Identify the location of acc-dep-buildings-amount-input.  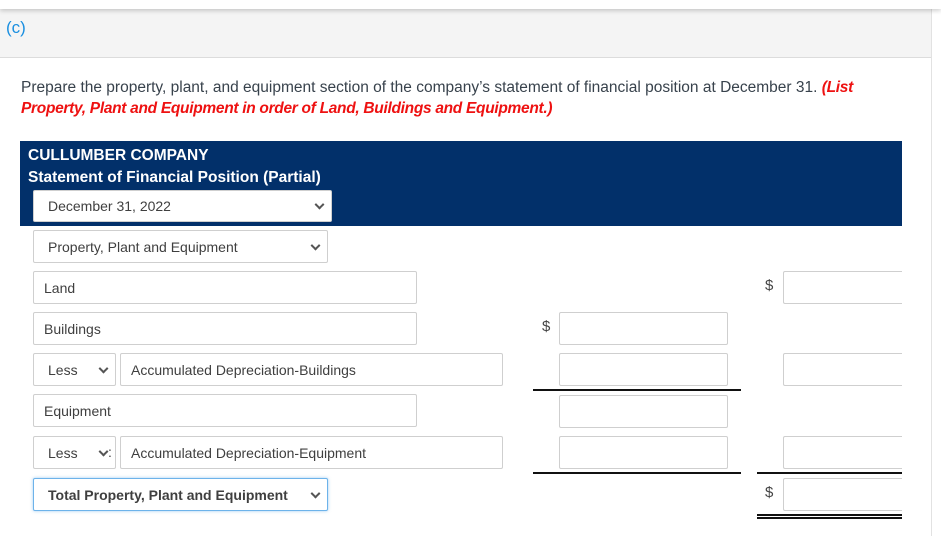
(643, 369).